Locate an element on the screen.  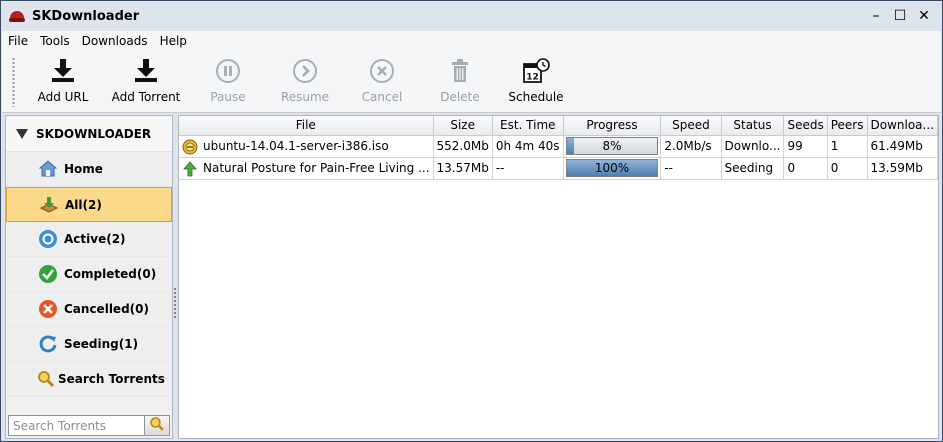
sidebar: SKDOWNLOADER Home All(2) Active(2) Compl is located at coordinates (89, 277).